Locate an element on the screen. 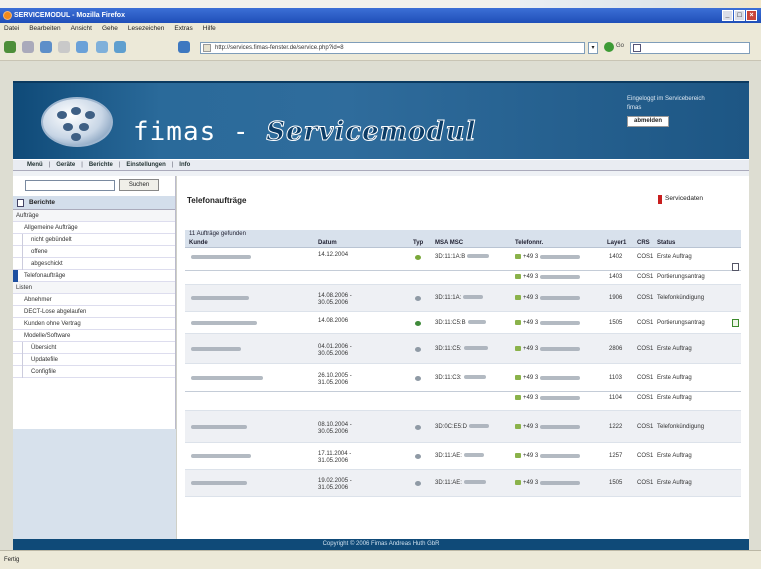 The height and width of the screenshot is (569, 761). sidebar-item-9: Kunden ohne Vertrag is located at coordinates (94, 324).